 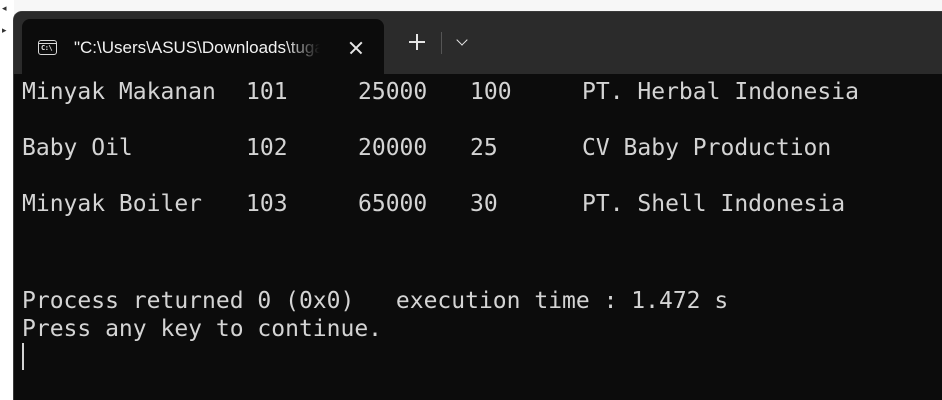 What do you see at coordinates (119, 92) in the screenshot?
I see `product-name: Minyak Makanan` at bounding box center [119, 92].